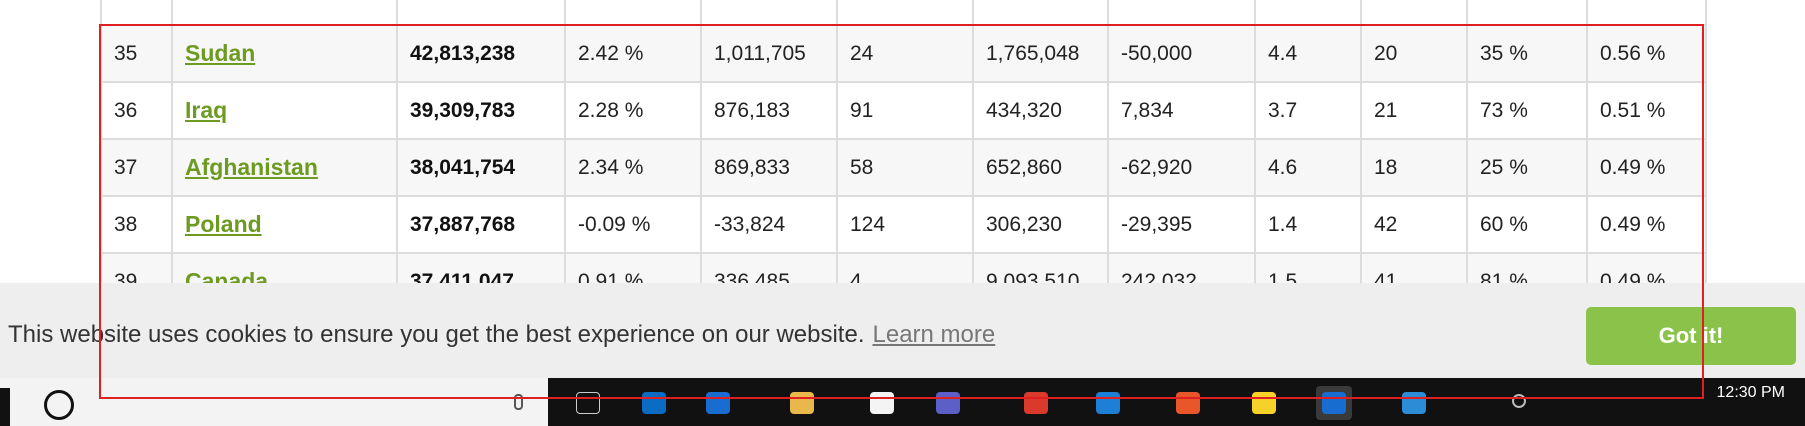 The width and height of the screenshot is (1805, 426). I want to click on country-link: Poland, so click(223, 224).